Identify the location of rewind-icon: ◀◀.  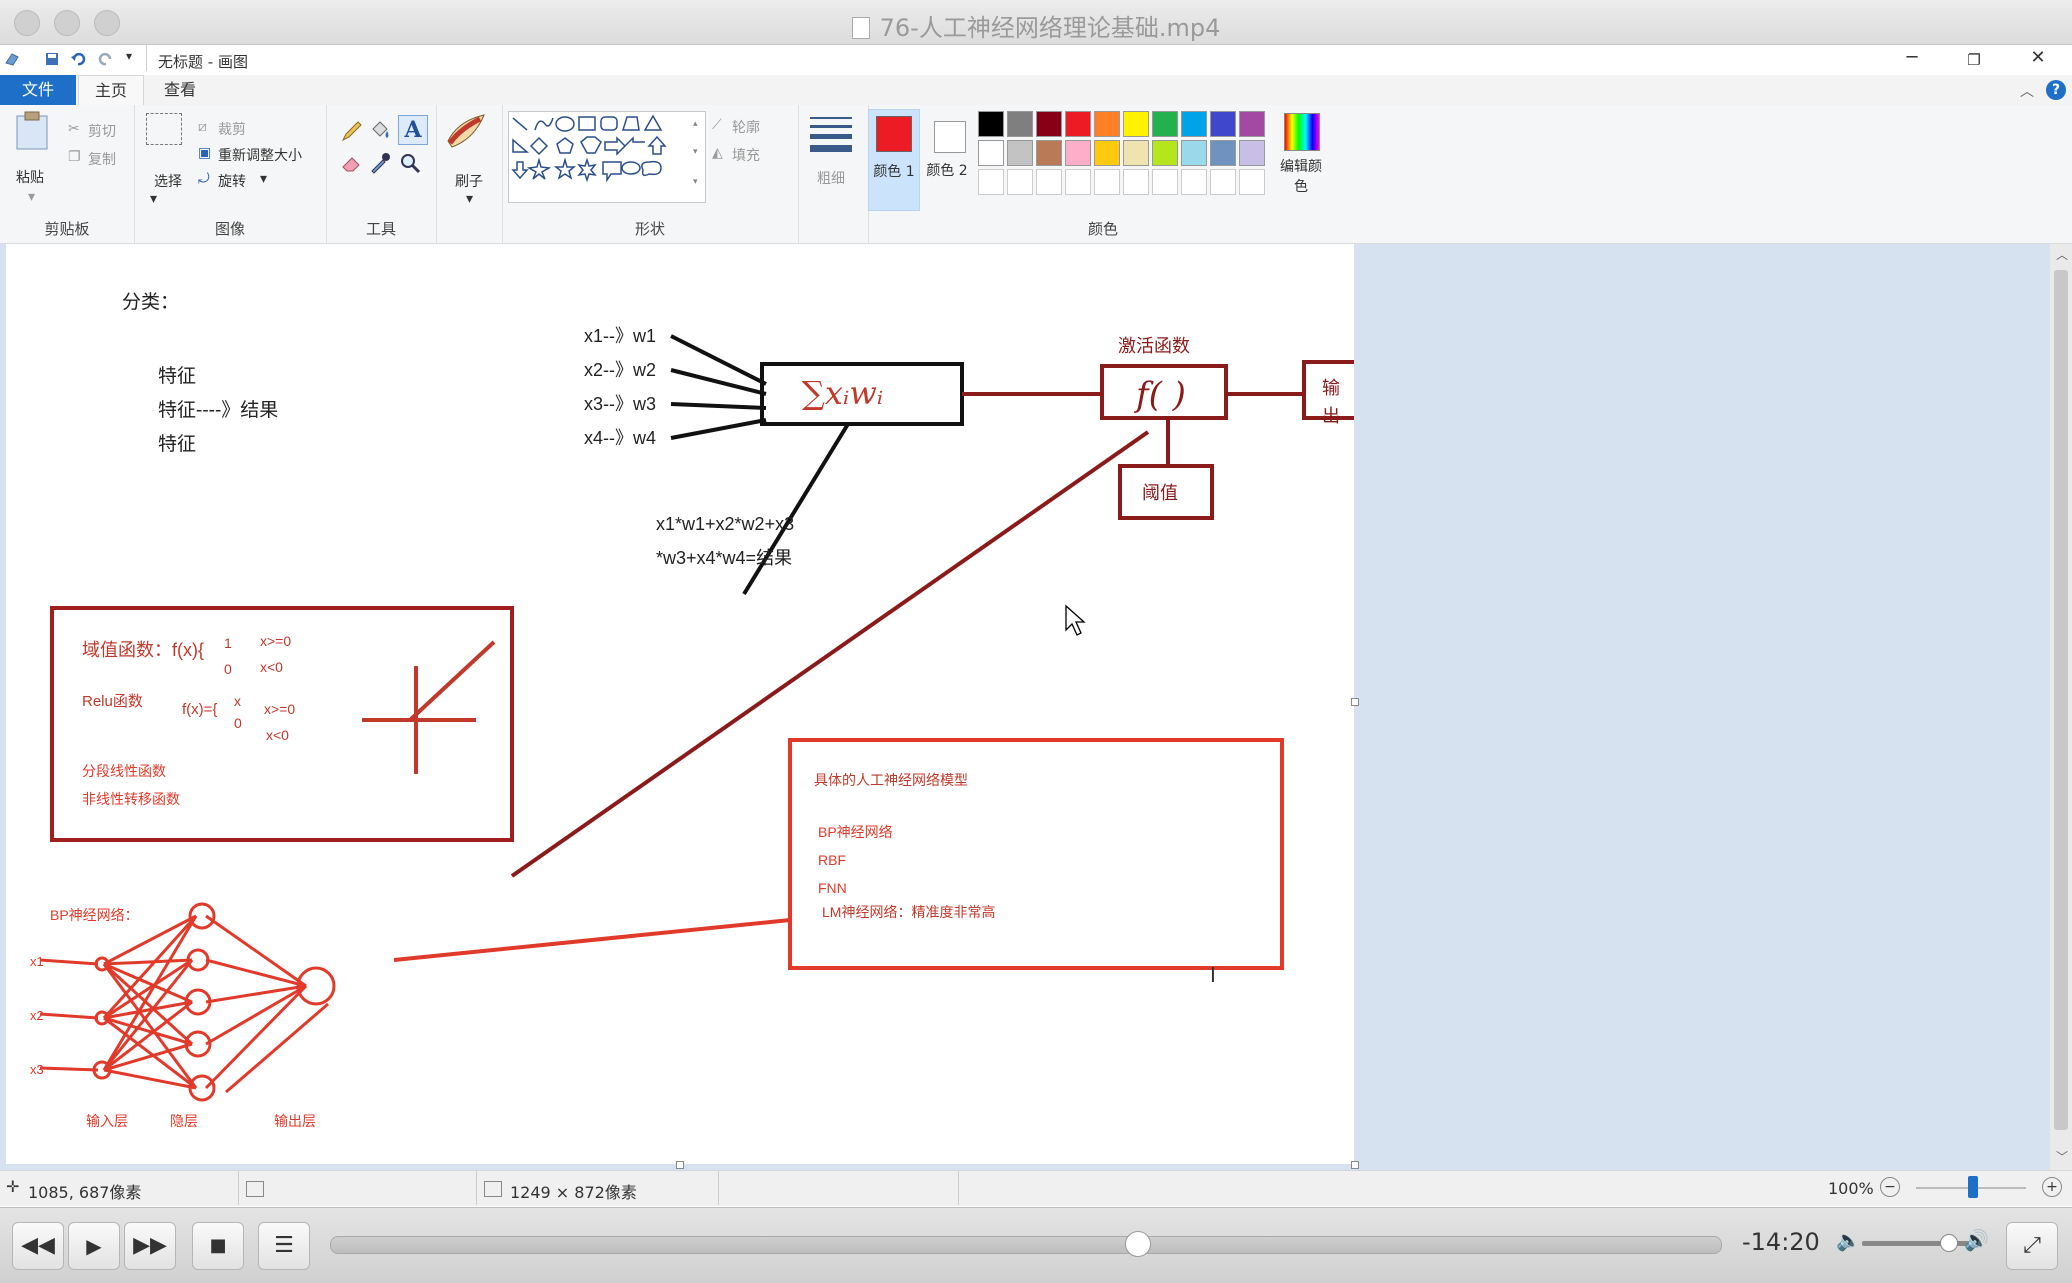
(38, 1246).